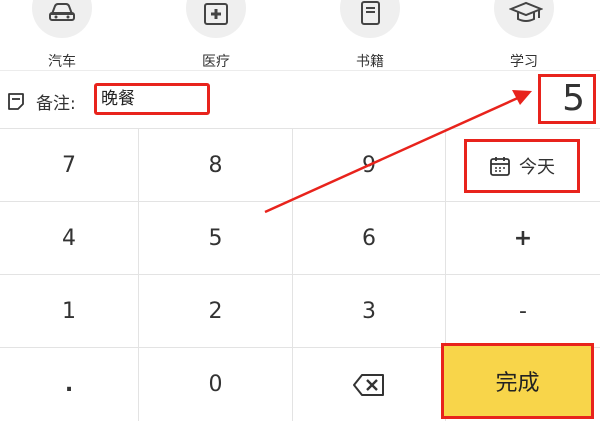 This screenshot has width=600, height=421. What do you see at coordinates (369, 311) in the screenshot?
I see `key-3: 3` at bounding box center [369, 311].